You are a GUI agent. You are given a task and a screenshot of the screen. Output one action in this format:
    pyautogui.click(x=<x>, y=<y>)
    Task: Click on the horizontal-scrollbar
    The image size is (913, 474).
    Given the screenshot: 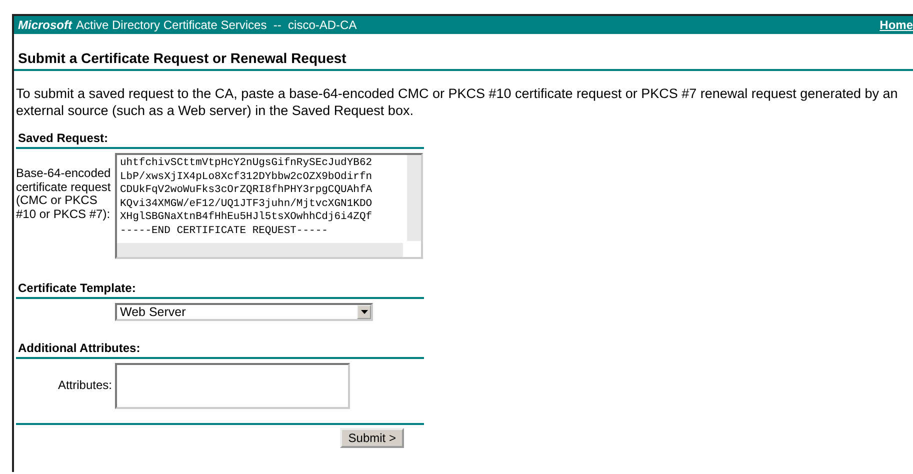 What is the action you would take?
    pyautogui.click(x=260, y=250)
    